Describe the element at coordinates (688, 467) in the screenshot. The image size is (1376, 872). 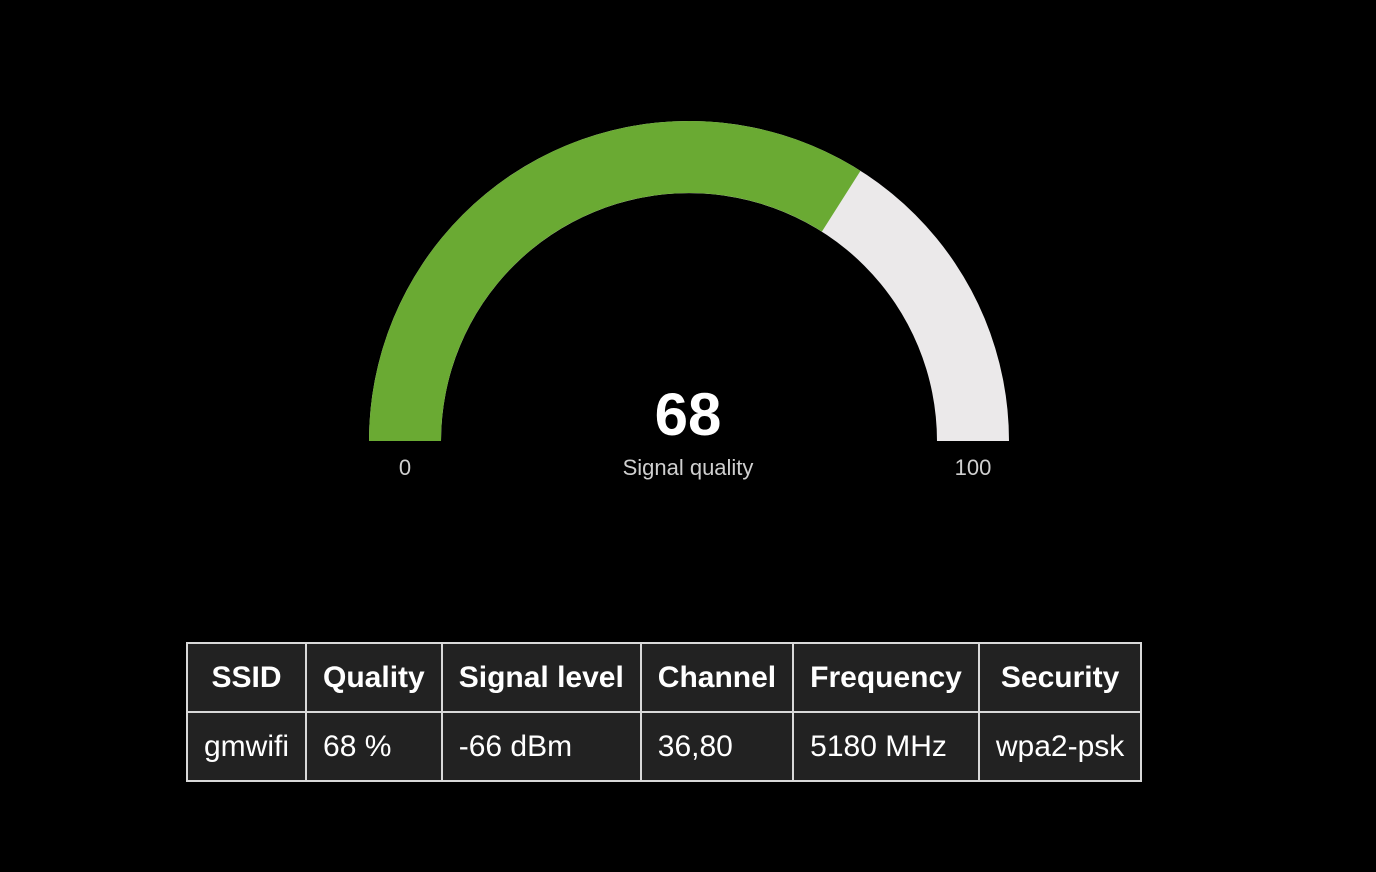
I see `gauge-label: Signal quality` at that location.